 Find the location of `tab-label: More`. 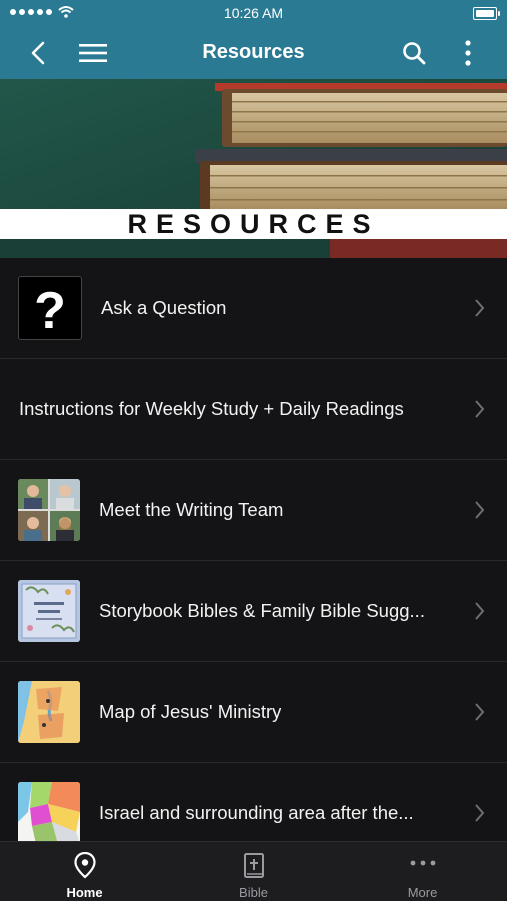

tab-label: More is located at coordinates (422, 892).